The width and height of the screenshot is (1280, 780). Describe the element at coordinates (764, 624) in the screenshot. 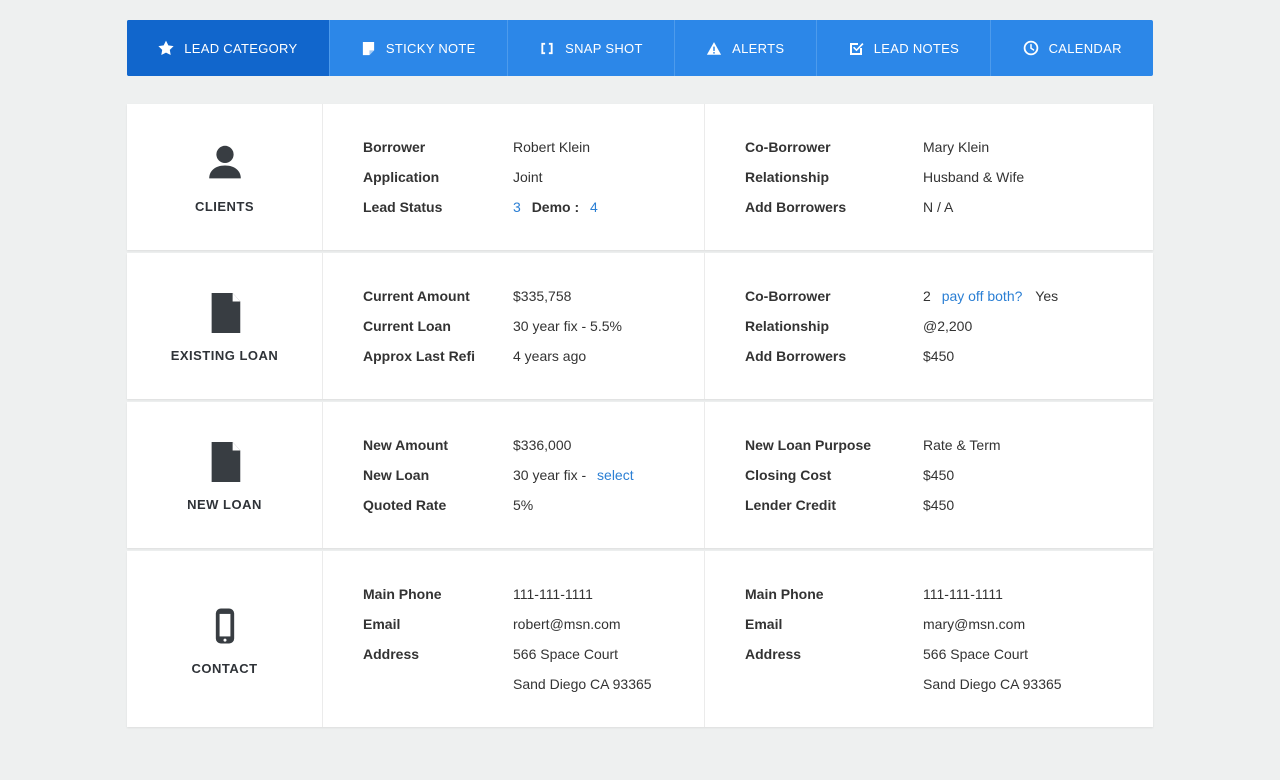

I see `field-label: Email` at that location.